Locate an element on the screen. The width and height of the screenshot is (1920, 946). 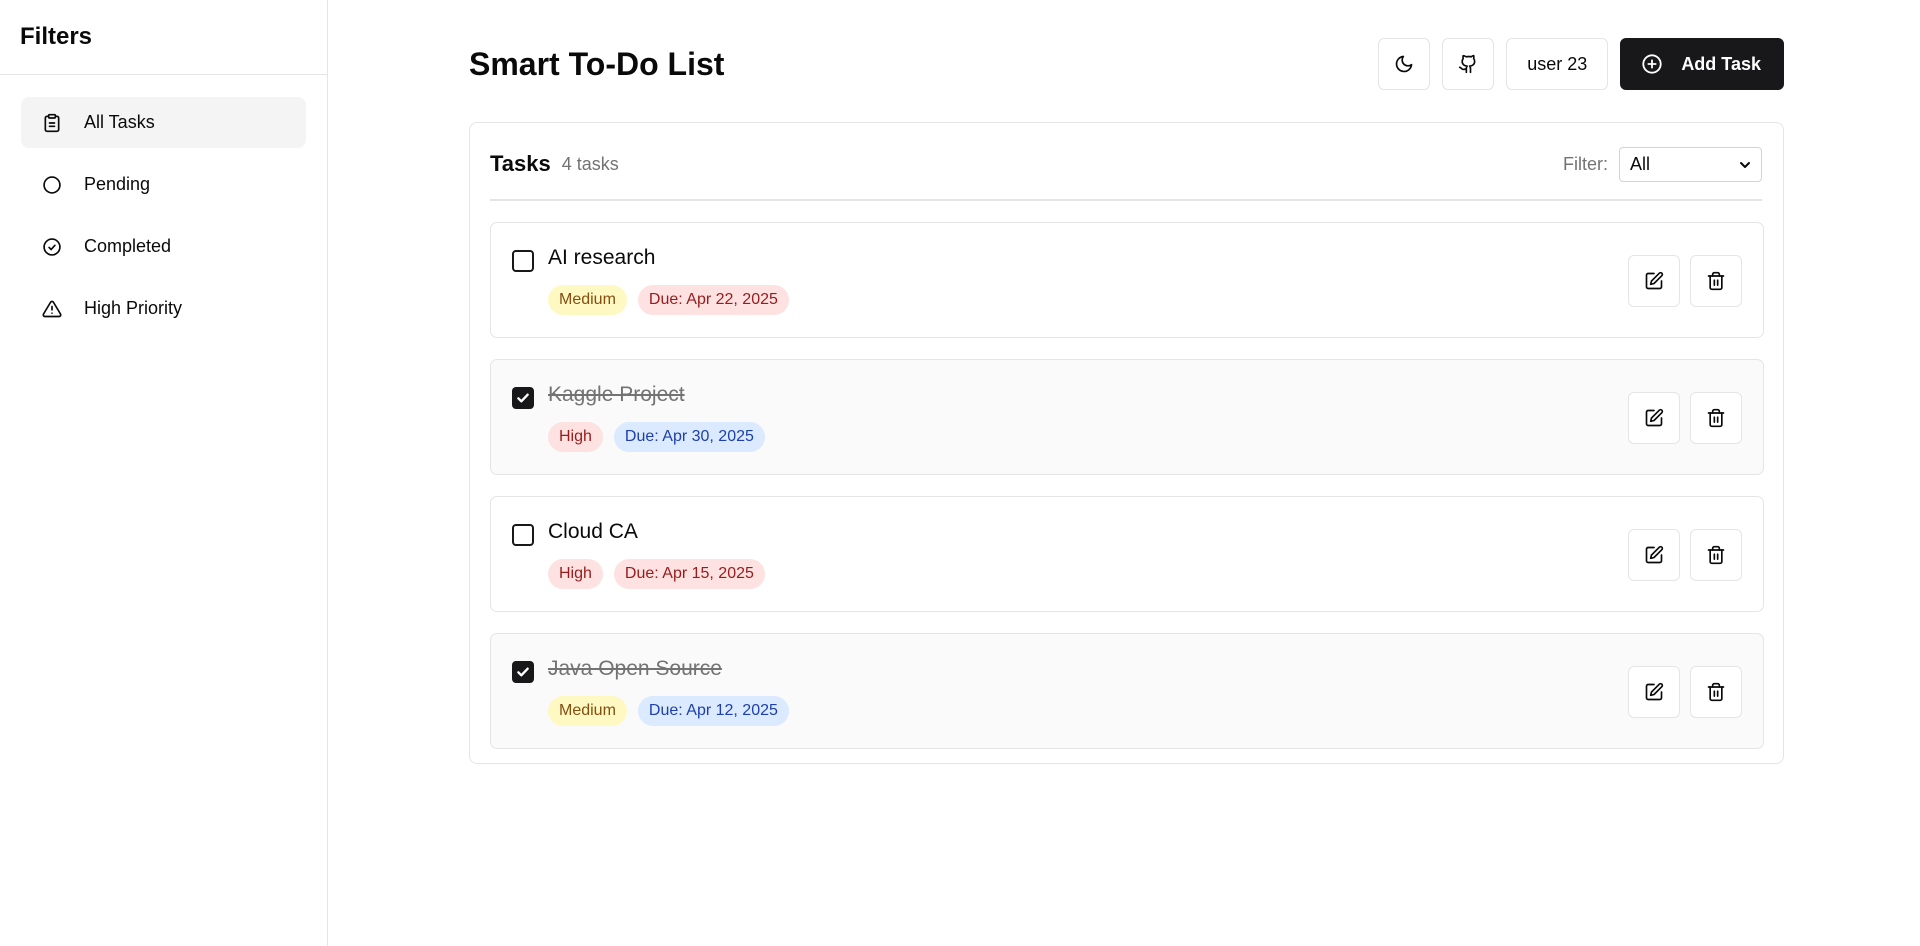
task-badges: Medium Due: Apr 12, 2025 is located at coordinates (674, 711).